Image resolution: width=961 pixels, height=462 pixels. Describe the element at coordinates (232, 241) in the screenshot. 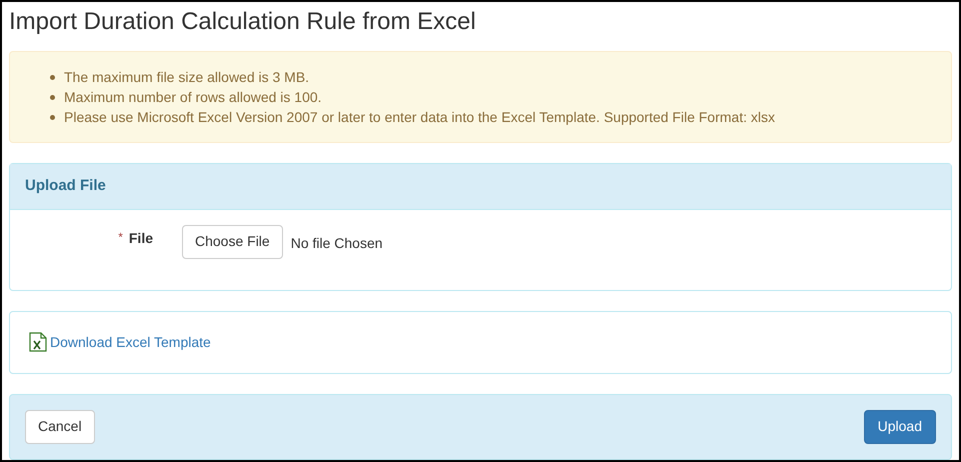

I see `choose-file-button: Choose File` at that location.